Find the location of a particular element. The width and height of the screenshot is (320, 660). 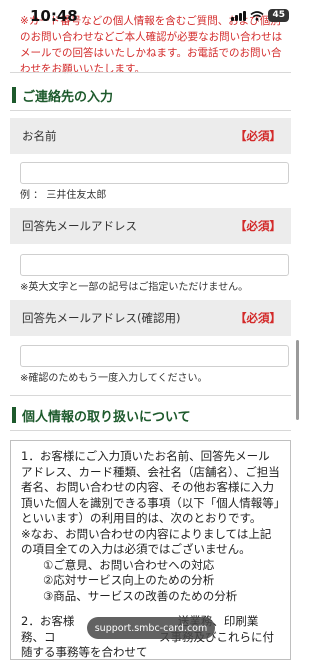

contact-section-title-text: ご連絡先の入力 is located at coordinates (68, 97).